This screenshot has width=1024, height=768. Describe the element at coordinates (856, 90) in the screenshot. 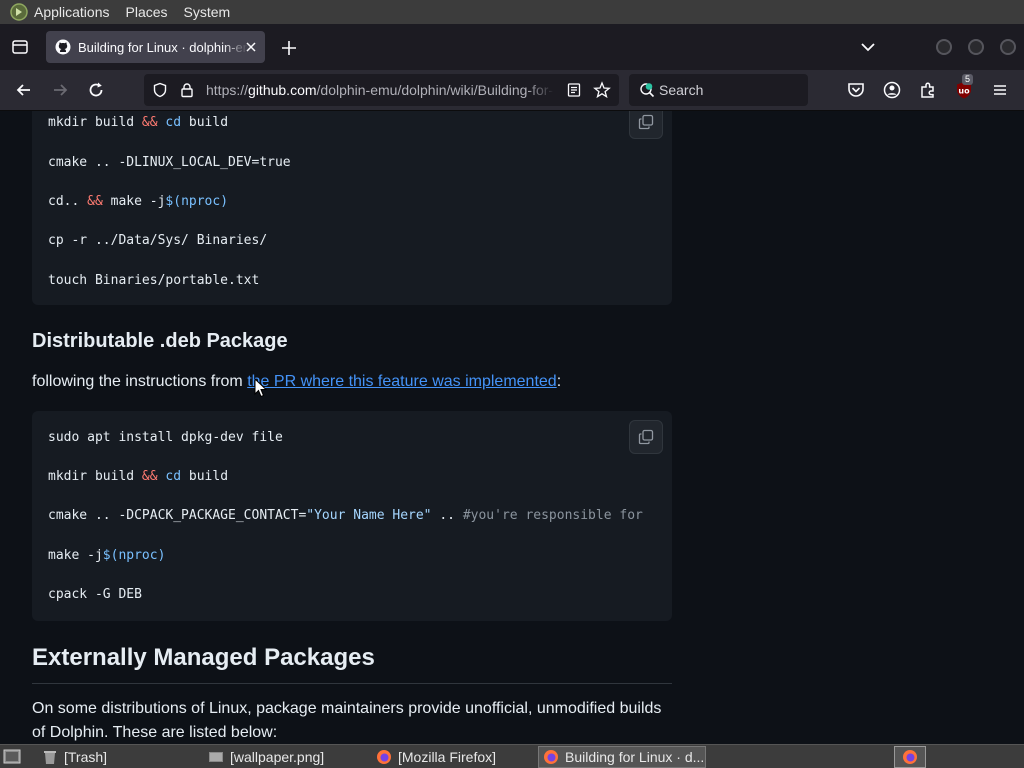

I see `pocket-icon` at that location.